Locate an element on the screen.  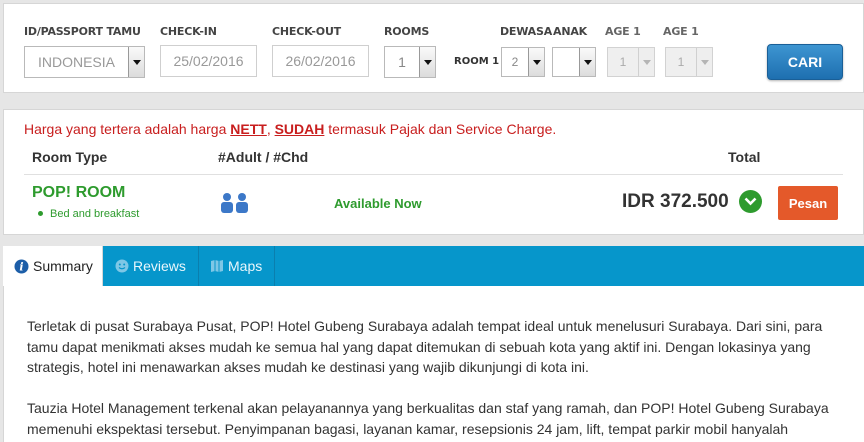
passport-label: ID/PASSPORT TAMU is located at coordinates (82, 31).